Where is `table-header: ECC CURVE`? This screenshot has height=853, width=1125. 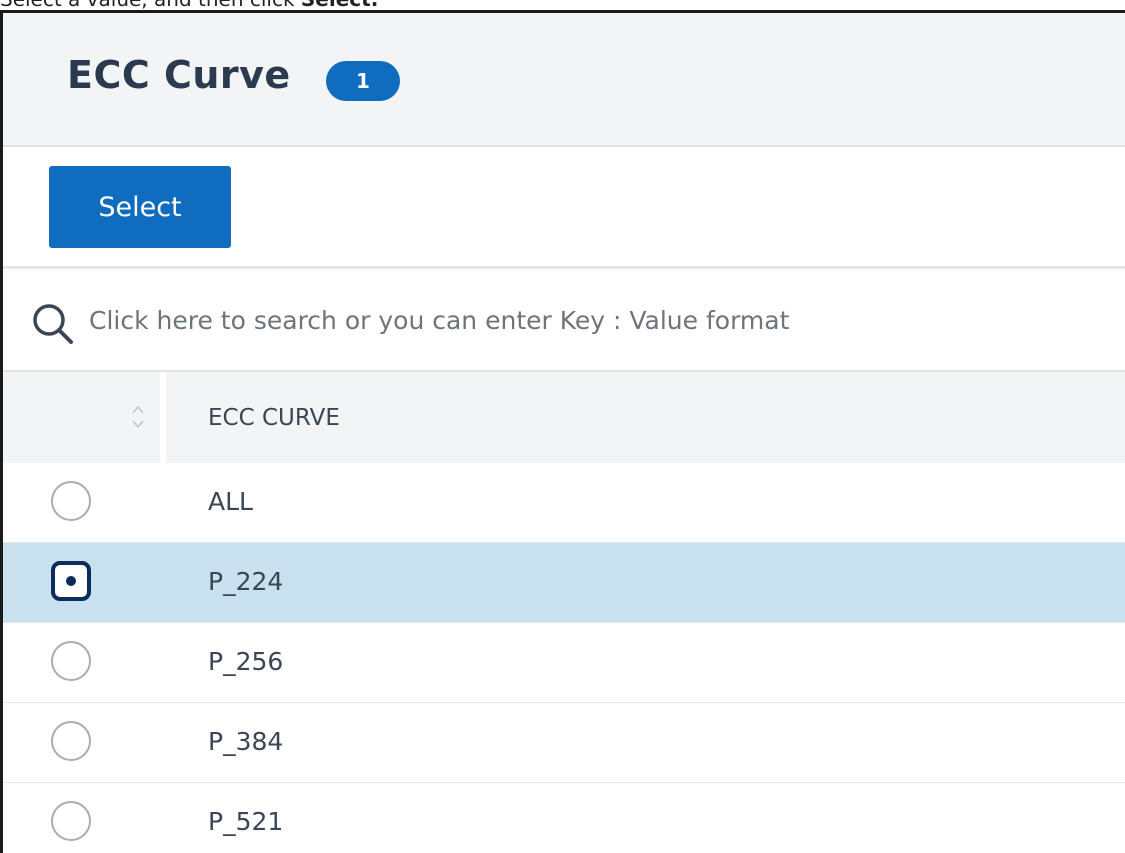 table-header: ECC CURVE is located at coordinates (564, 417).